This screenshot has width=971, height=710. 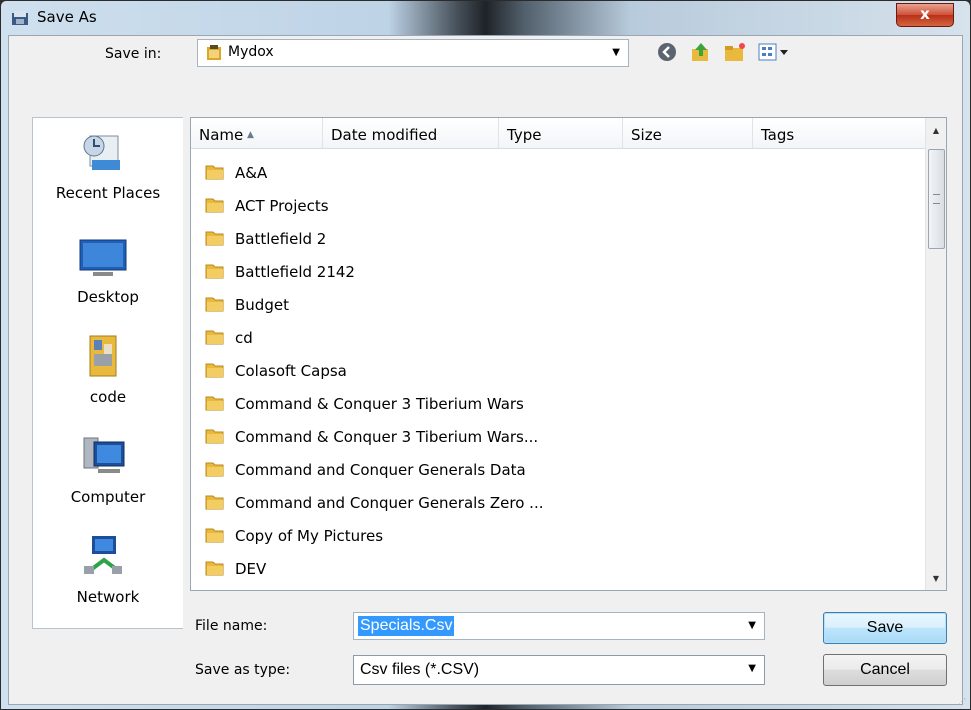 I want to click on list-item: Command and Conquer Generals Data, so click(x=558, y=469).